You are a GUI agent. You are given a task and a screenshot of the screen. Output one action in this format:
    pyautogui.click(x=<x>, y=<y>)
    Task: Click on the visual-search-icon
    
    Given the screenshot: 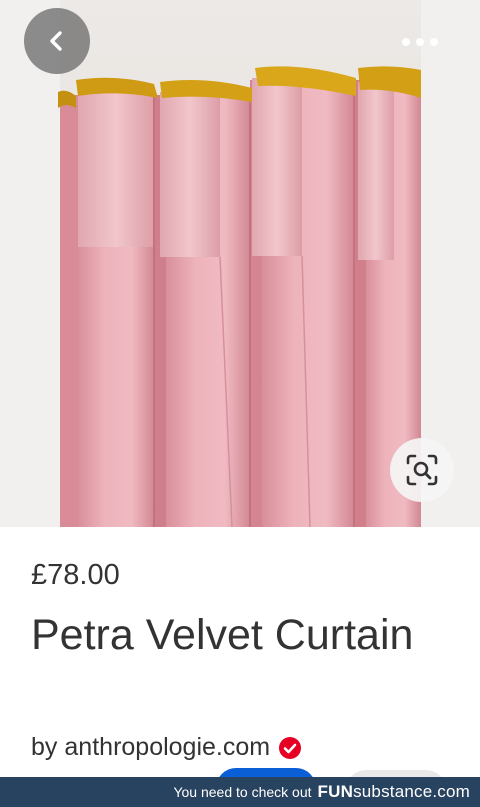 What is the action you would take?
    pyautogui.click(x=422, y=470)
    